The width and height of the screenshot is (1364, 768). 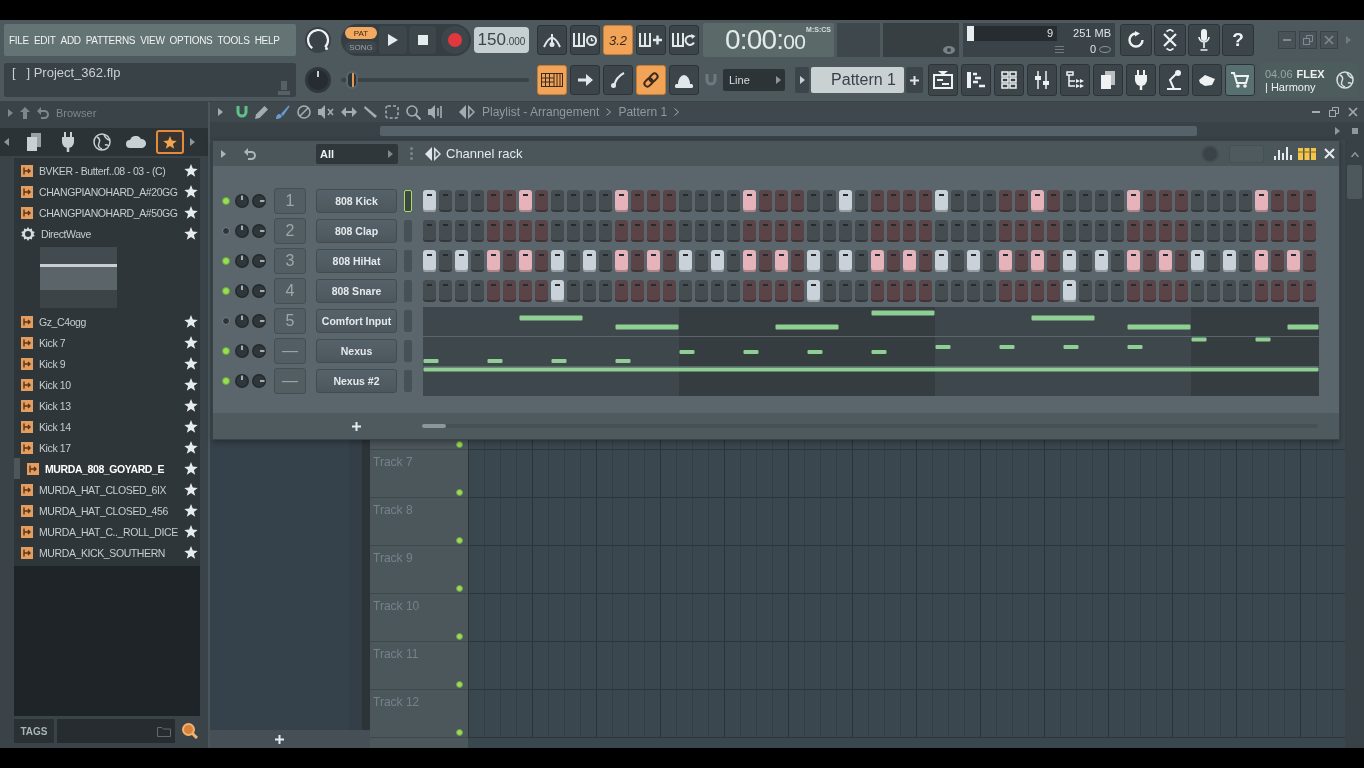 What do you see at coordinates (116, 731) in the screenshot?
I see `search-field` at bounding box center [116, 731].